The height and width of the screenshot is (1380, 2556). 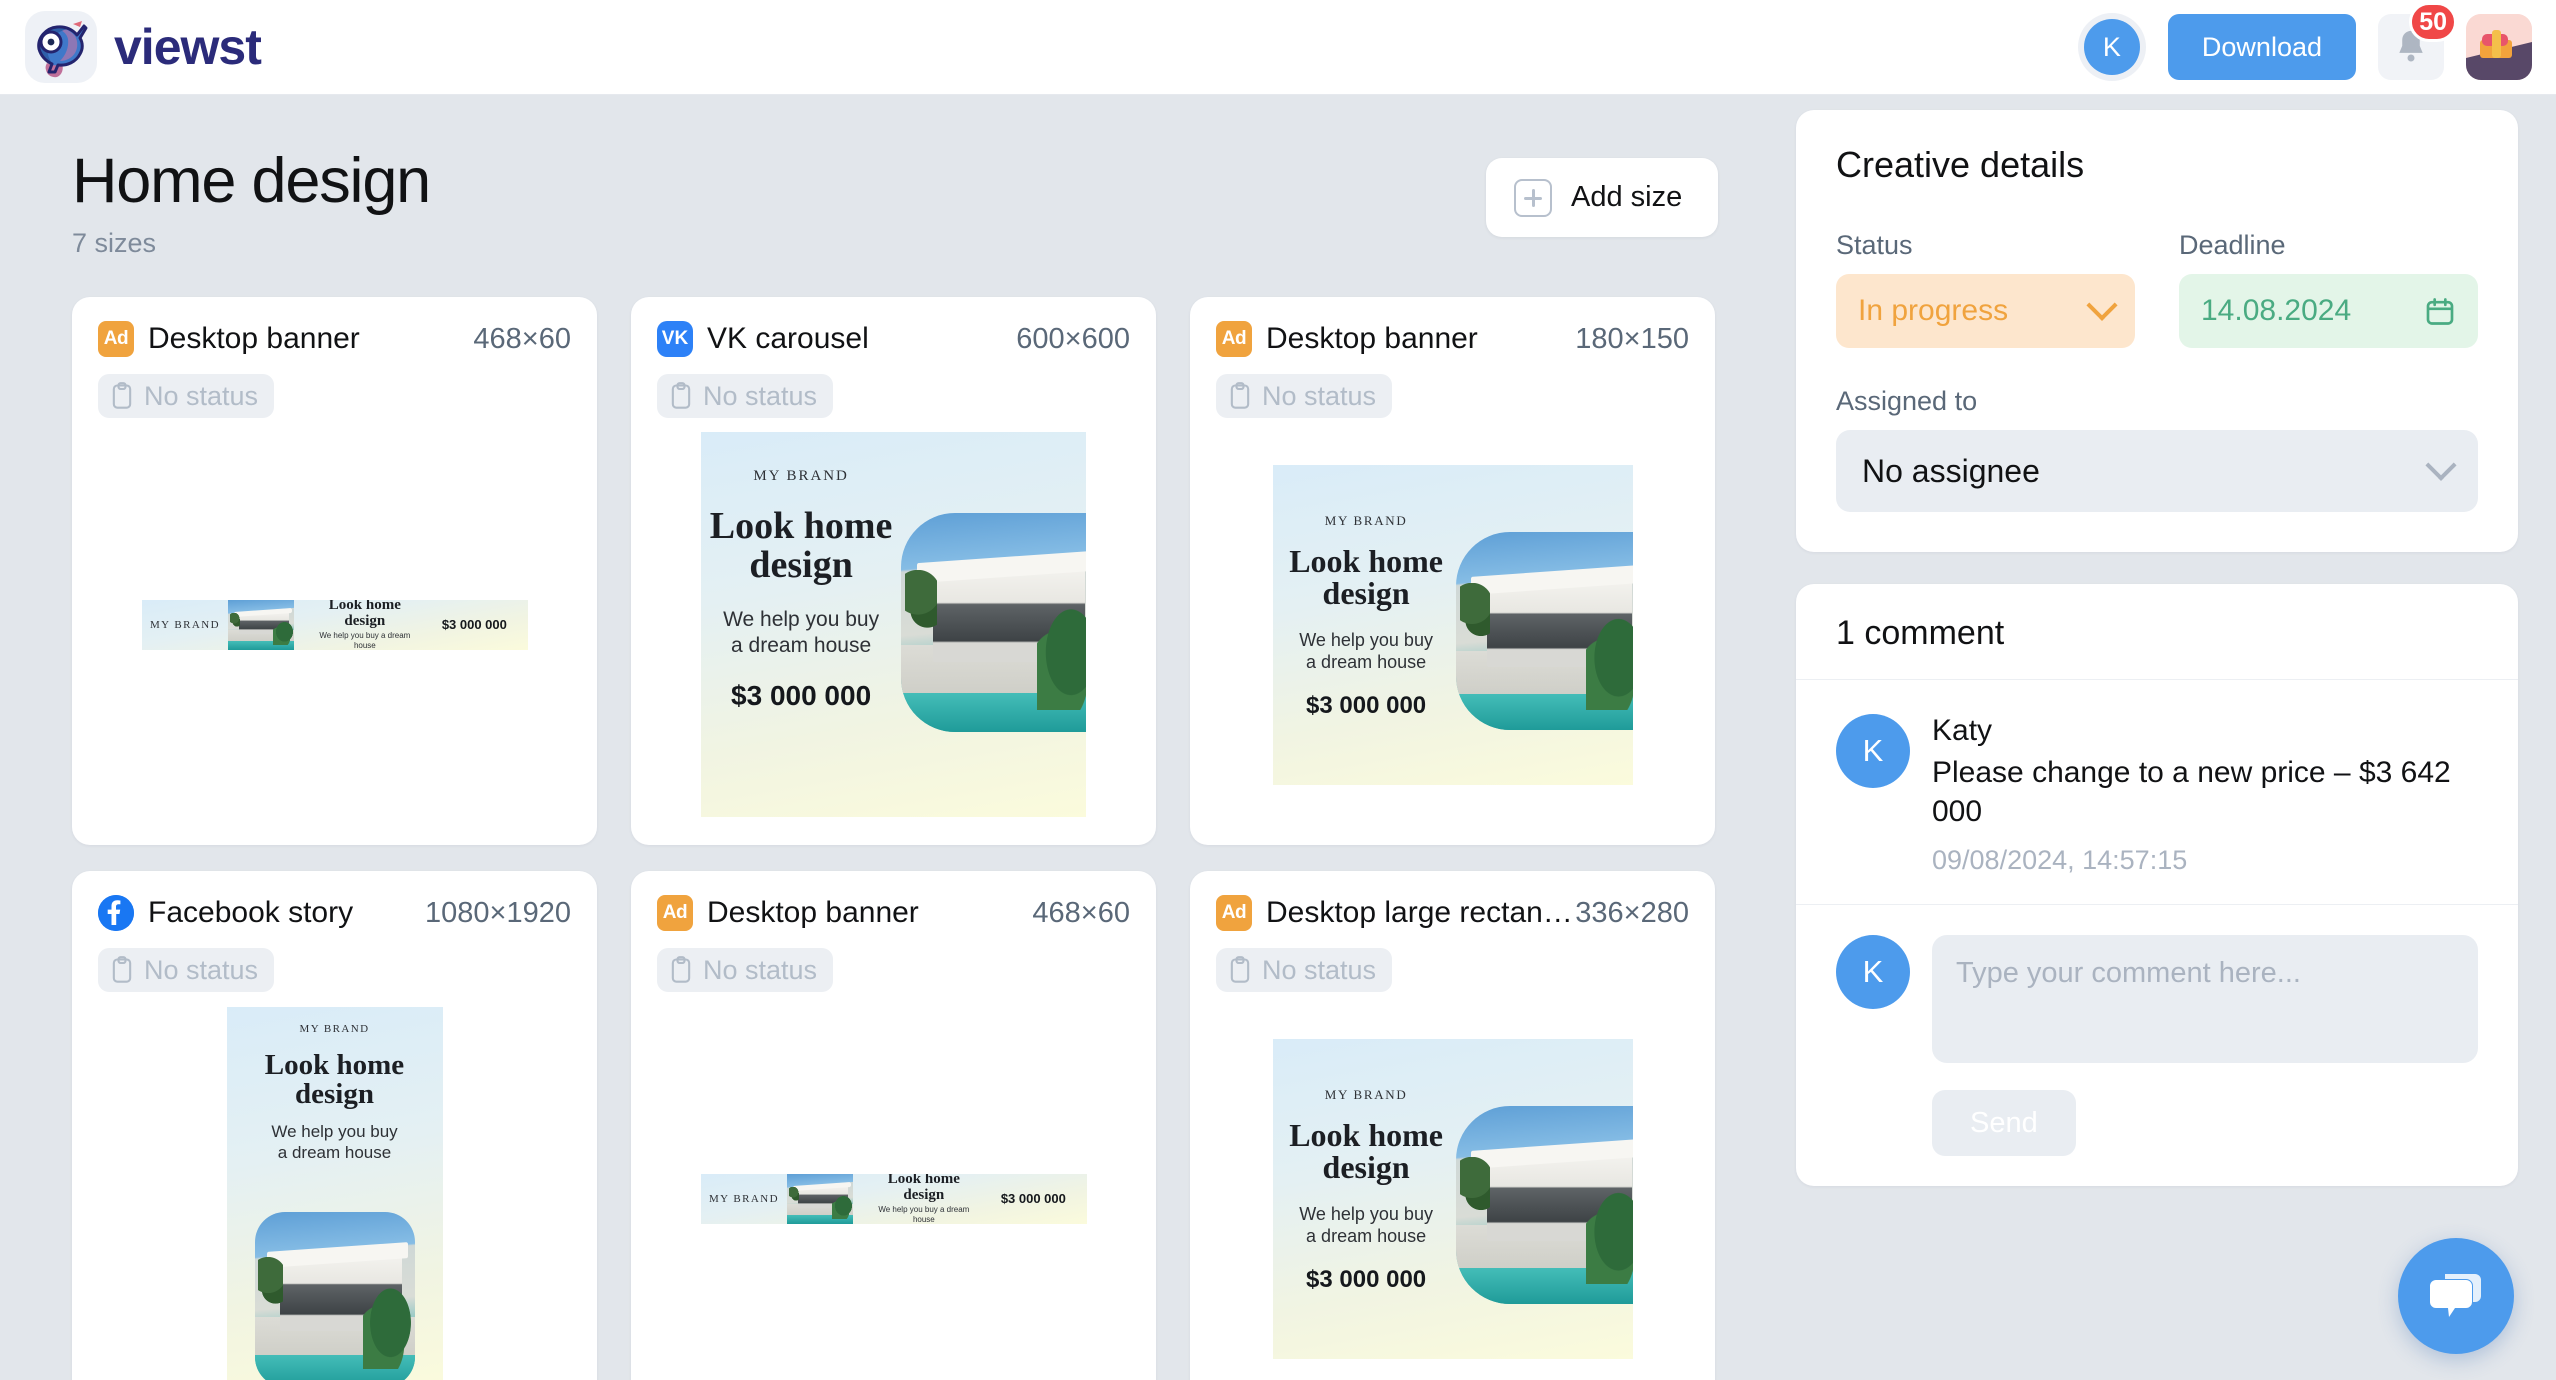 What do you see at coordinates (2261, 47) in the screenshot?
I see `download-button: Download` at bounding box center [2261, 47].